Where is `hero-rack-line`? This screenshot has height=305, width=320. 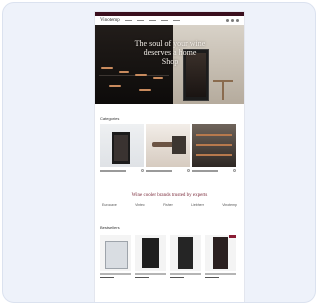 hero-rack-line is located at coordinates (134, 75).